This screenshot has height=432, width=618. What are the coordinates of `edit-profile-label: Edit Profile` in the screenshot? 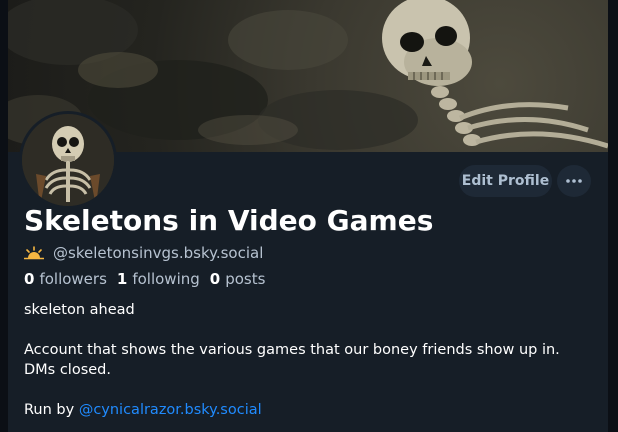 It's located at (505, 181).